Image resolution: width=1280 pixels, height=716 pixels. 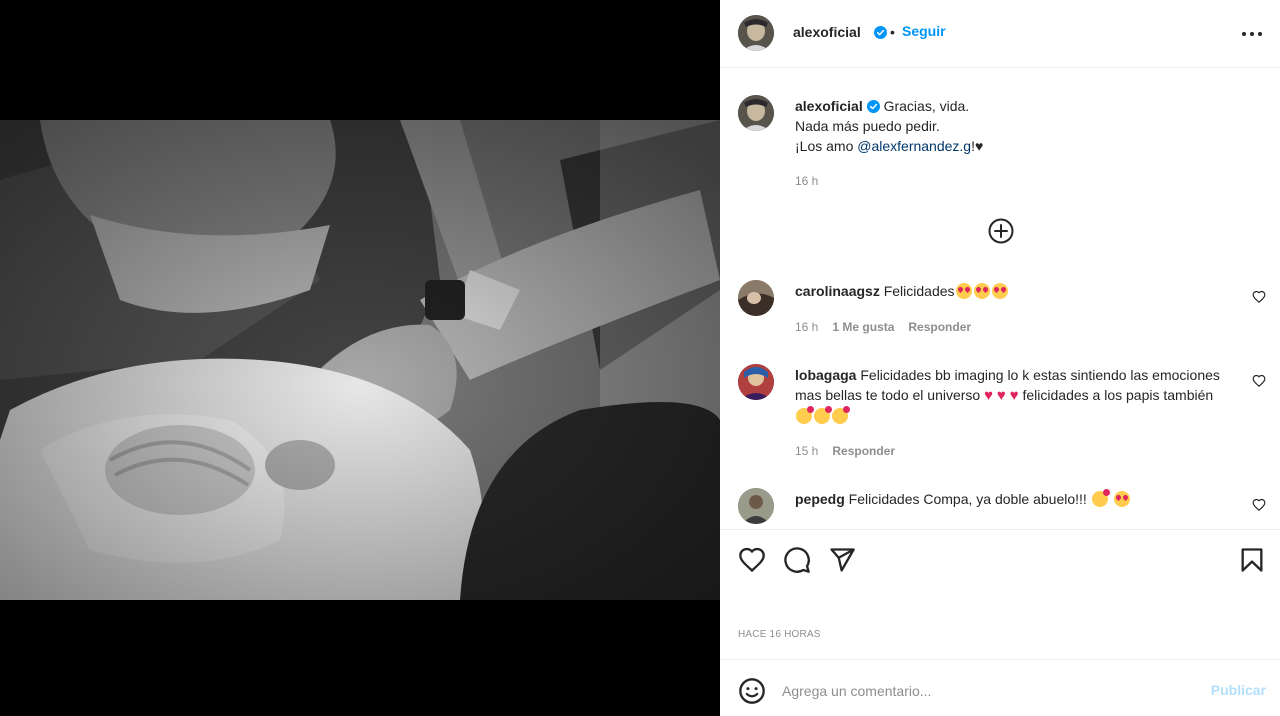 I want to click on add-comment-bar: Publicar, so click(x=1000, y=687).